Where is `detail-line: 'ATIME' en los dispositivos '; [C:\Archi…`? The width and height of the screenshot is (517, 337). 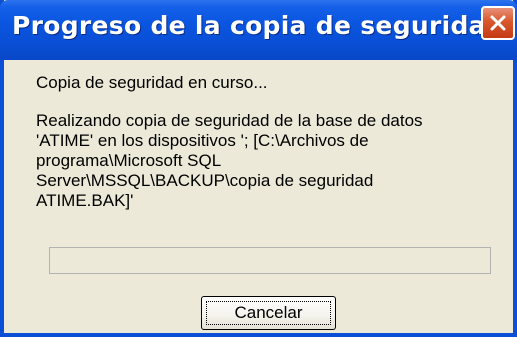 detail-line: 'ATIME' en los dispositivos '; [C:\Archi… is located at coordinates (202, 140).